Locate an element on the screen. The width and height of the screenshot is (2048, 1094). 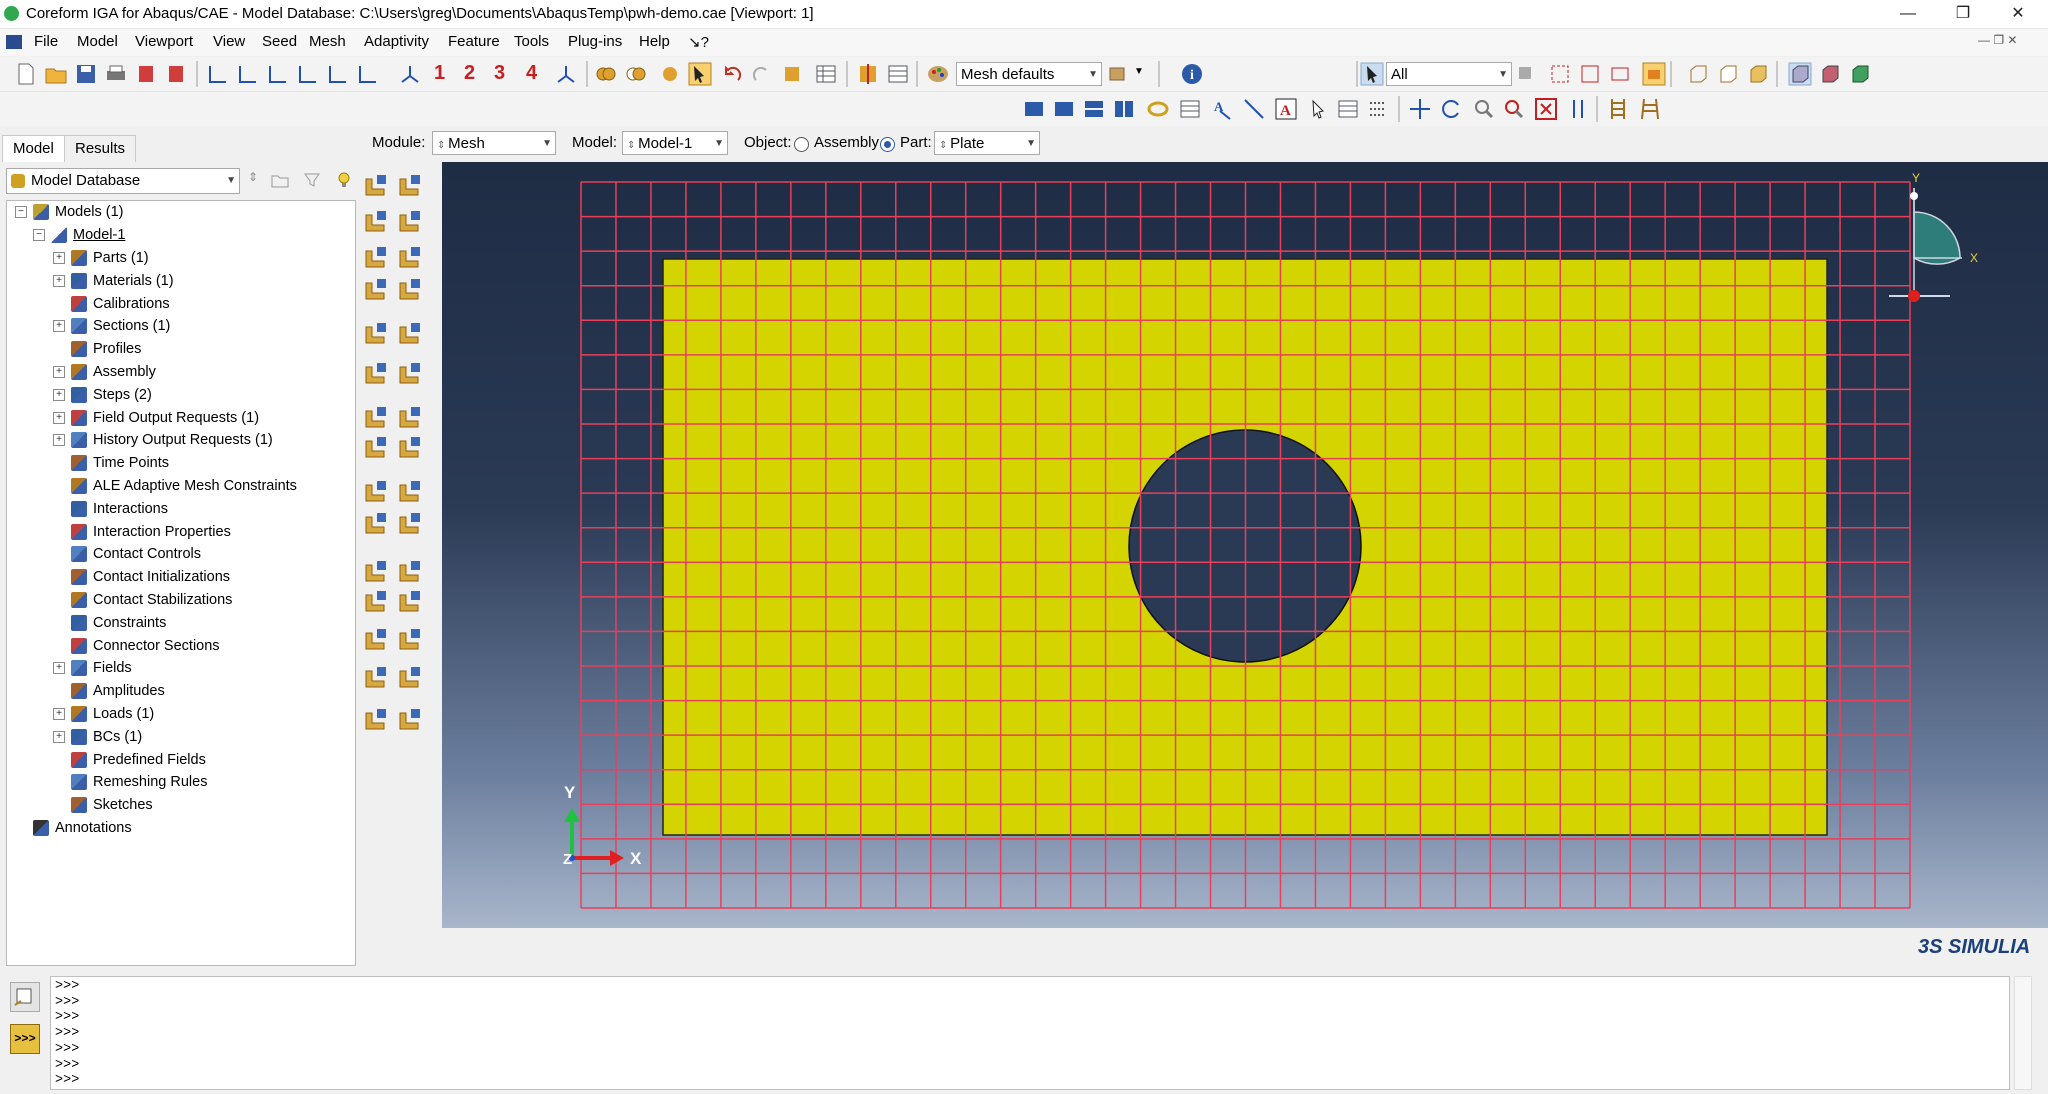
menu-view: View is located at coordinates (229, 41).